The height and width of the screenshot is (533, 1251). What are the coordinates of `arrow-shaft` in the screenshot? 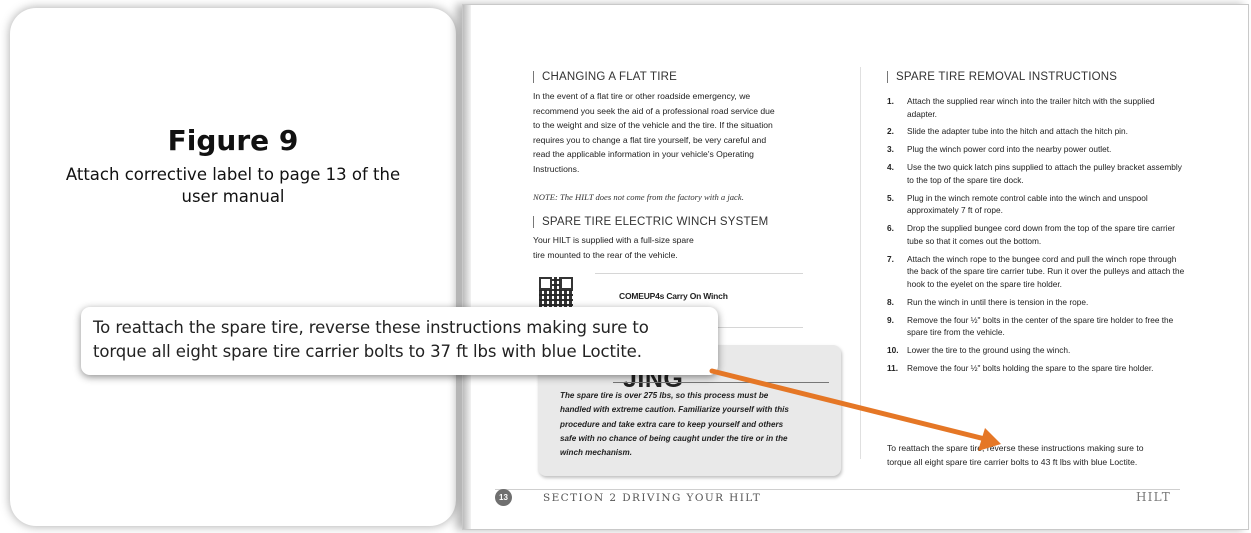 It's located at (848, 405).